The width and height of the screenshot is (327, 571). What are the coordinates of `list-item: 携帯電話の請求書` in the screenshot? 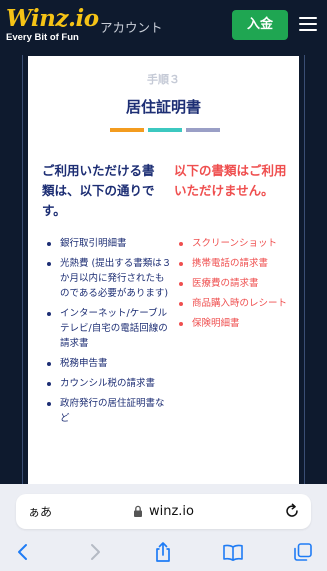 It's located at (235, 263).